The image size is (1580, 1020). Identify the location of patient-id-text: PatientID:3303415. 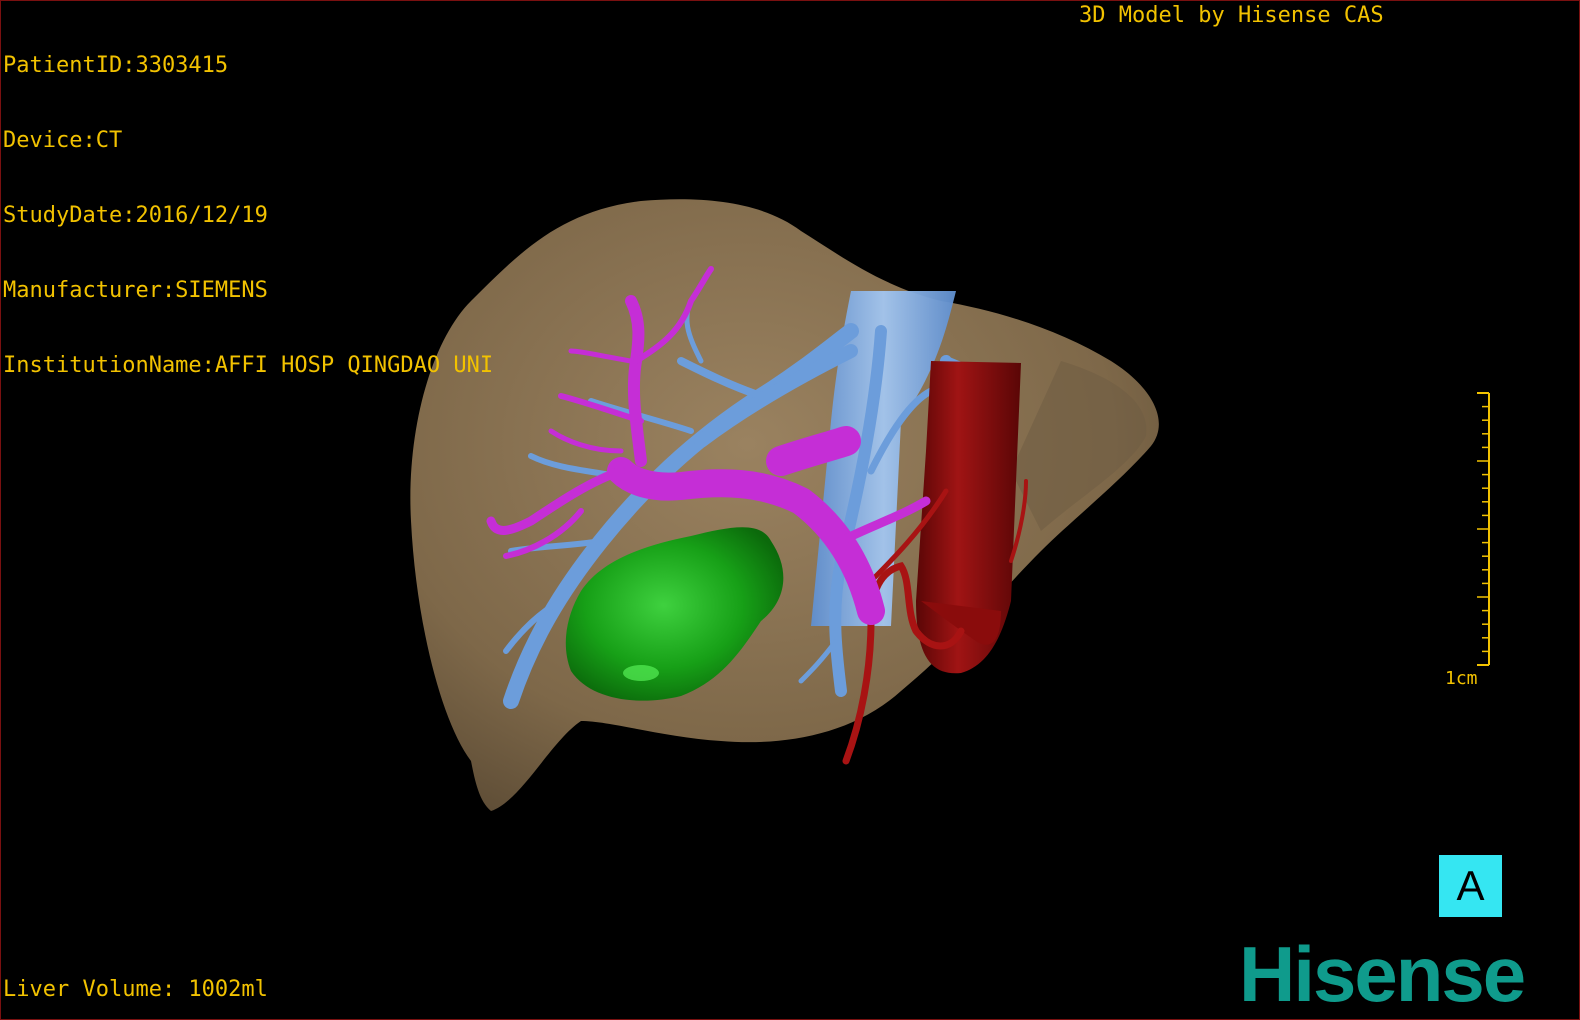
(116, 65).